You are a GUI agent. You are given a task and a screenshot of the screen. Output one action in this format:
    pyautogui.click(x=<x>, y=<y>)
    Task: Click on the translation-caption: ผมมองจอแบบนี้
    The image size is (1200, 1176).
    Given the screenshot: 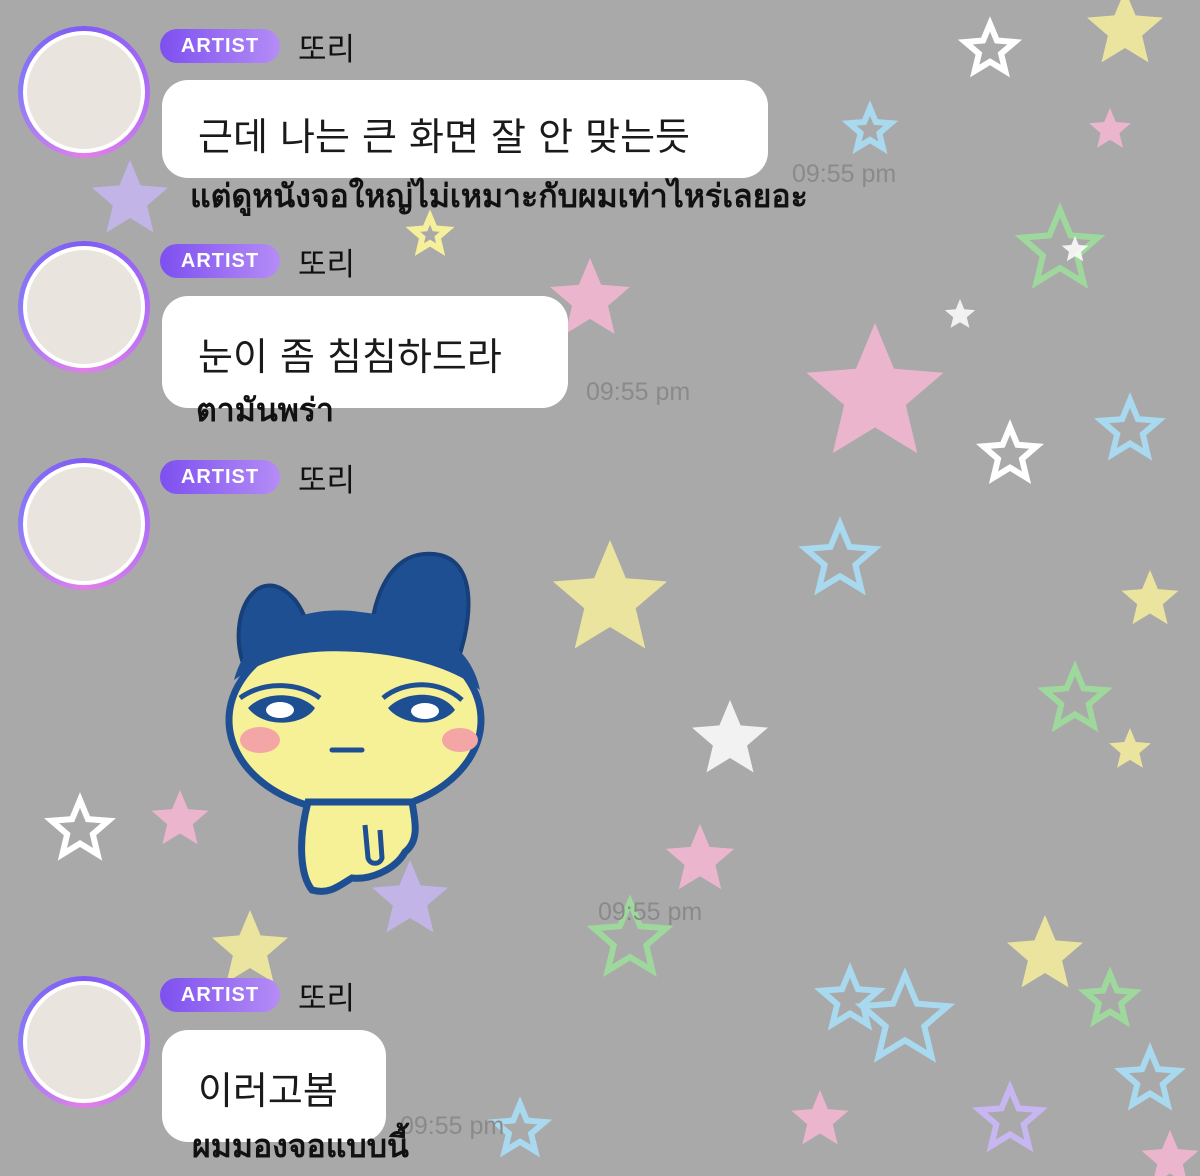 What is the action you would take?
    pyautogui.click(x=300, y=1146)
    